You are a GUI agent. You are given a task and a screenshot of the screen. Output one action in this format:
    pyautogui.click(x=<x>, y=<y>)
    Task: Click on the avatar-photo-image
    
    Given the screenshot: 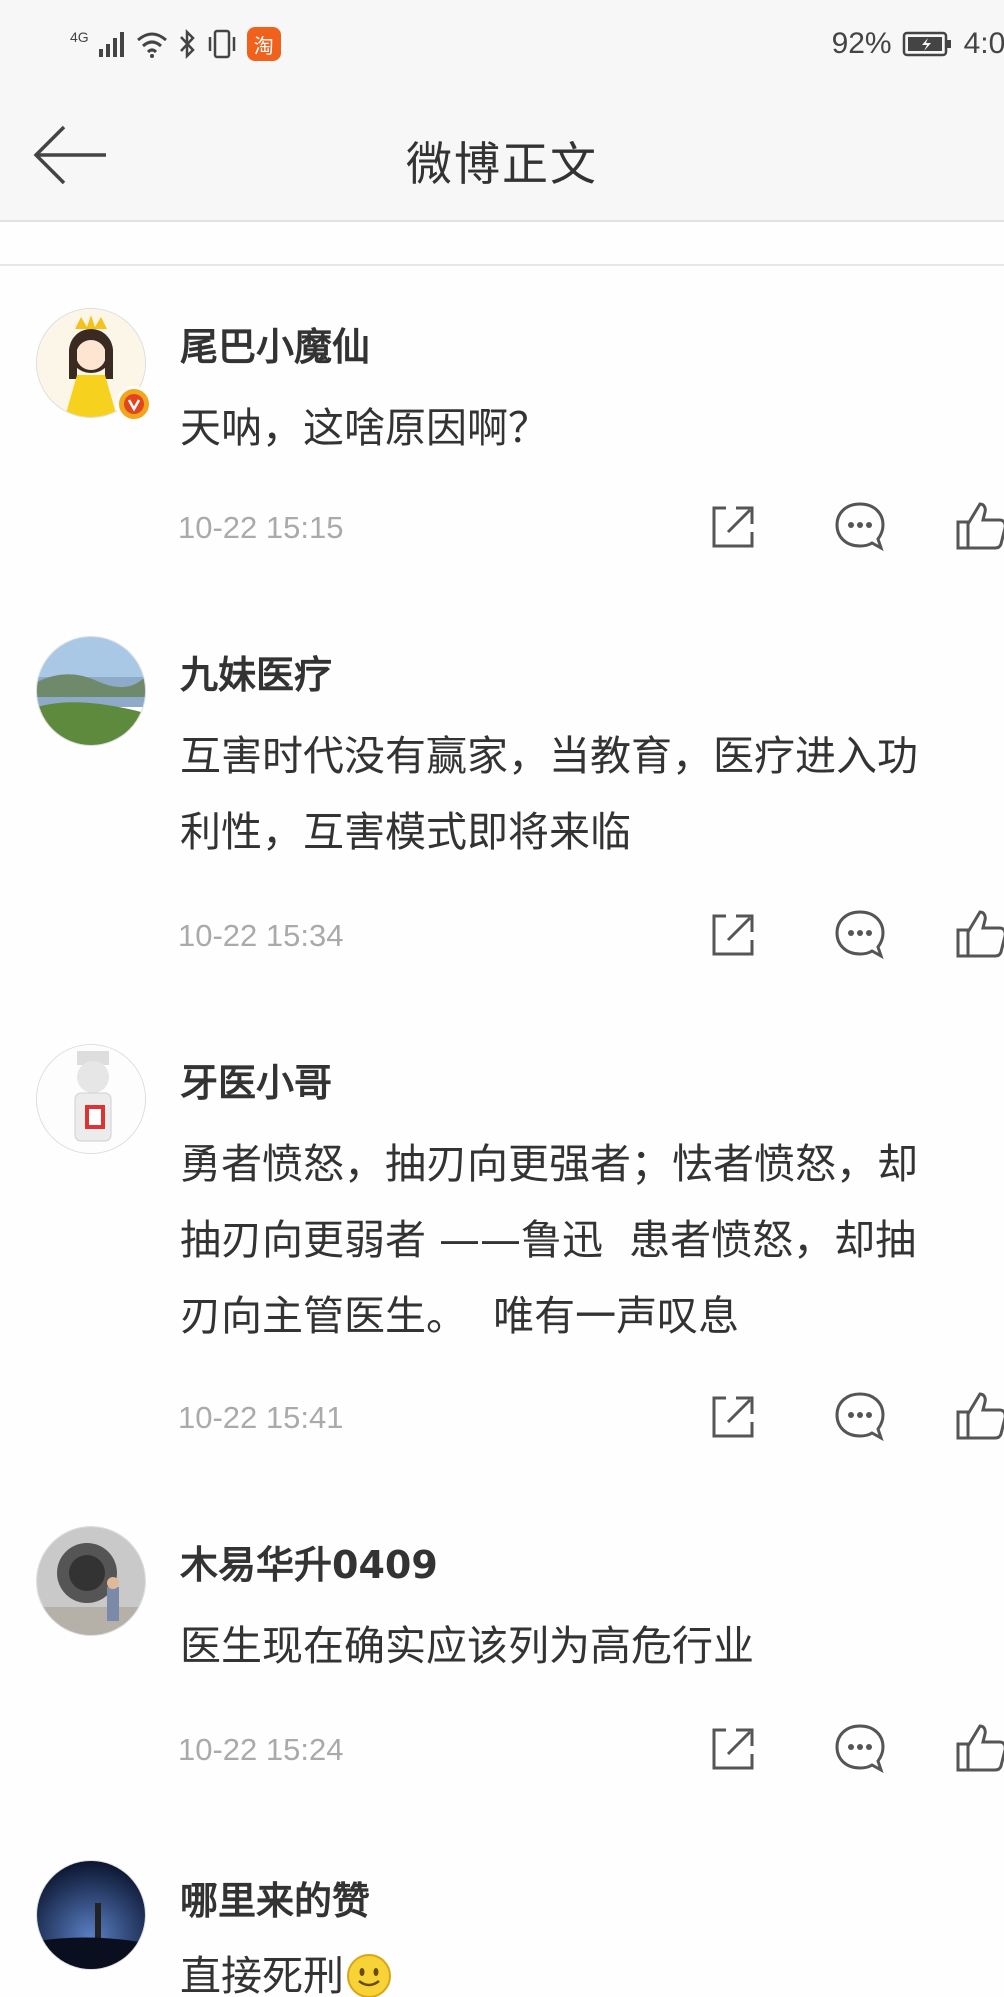 What is the action you would take?
    pyautogui.click(x=91, y=1581)
    